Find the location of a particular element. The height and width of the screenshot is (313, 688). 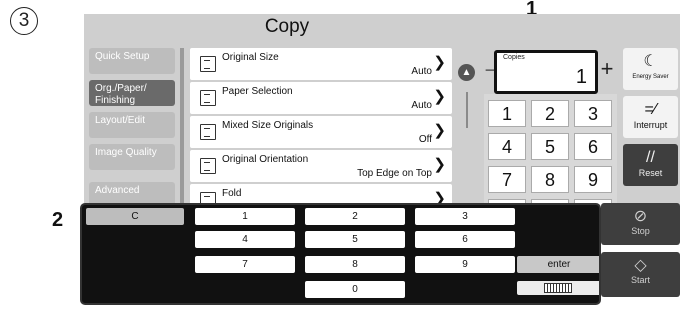

tab-image-quality: Image Quality is located at coordinates (132, 157).